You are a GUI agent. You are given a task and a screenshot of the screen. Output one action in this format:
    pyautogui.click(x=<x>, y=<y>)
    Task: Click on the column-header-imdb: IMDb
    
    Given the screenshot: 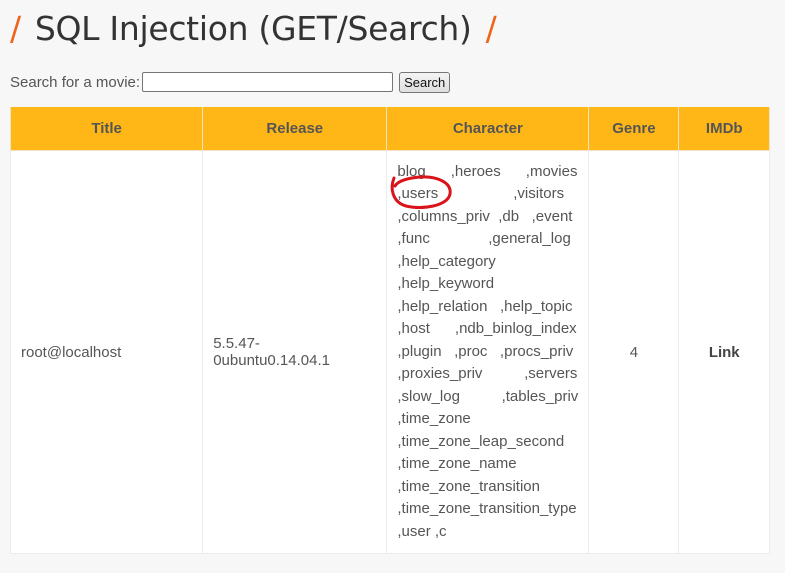 What is the action you would take?
    pyautogui.click(x=724, y=129)
    